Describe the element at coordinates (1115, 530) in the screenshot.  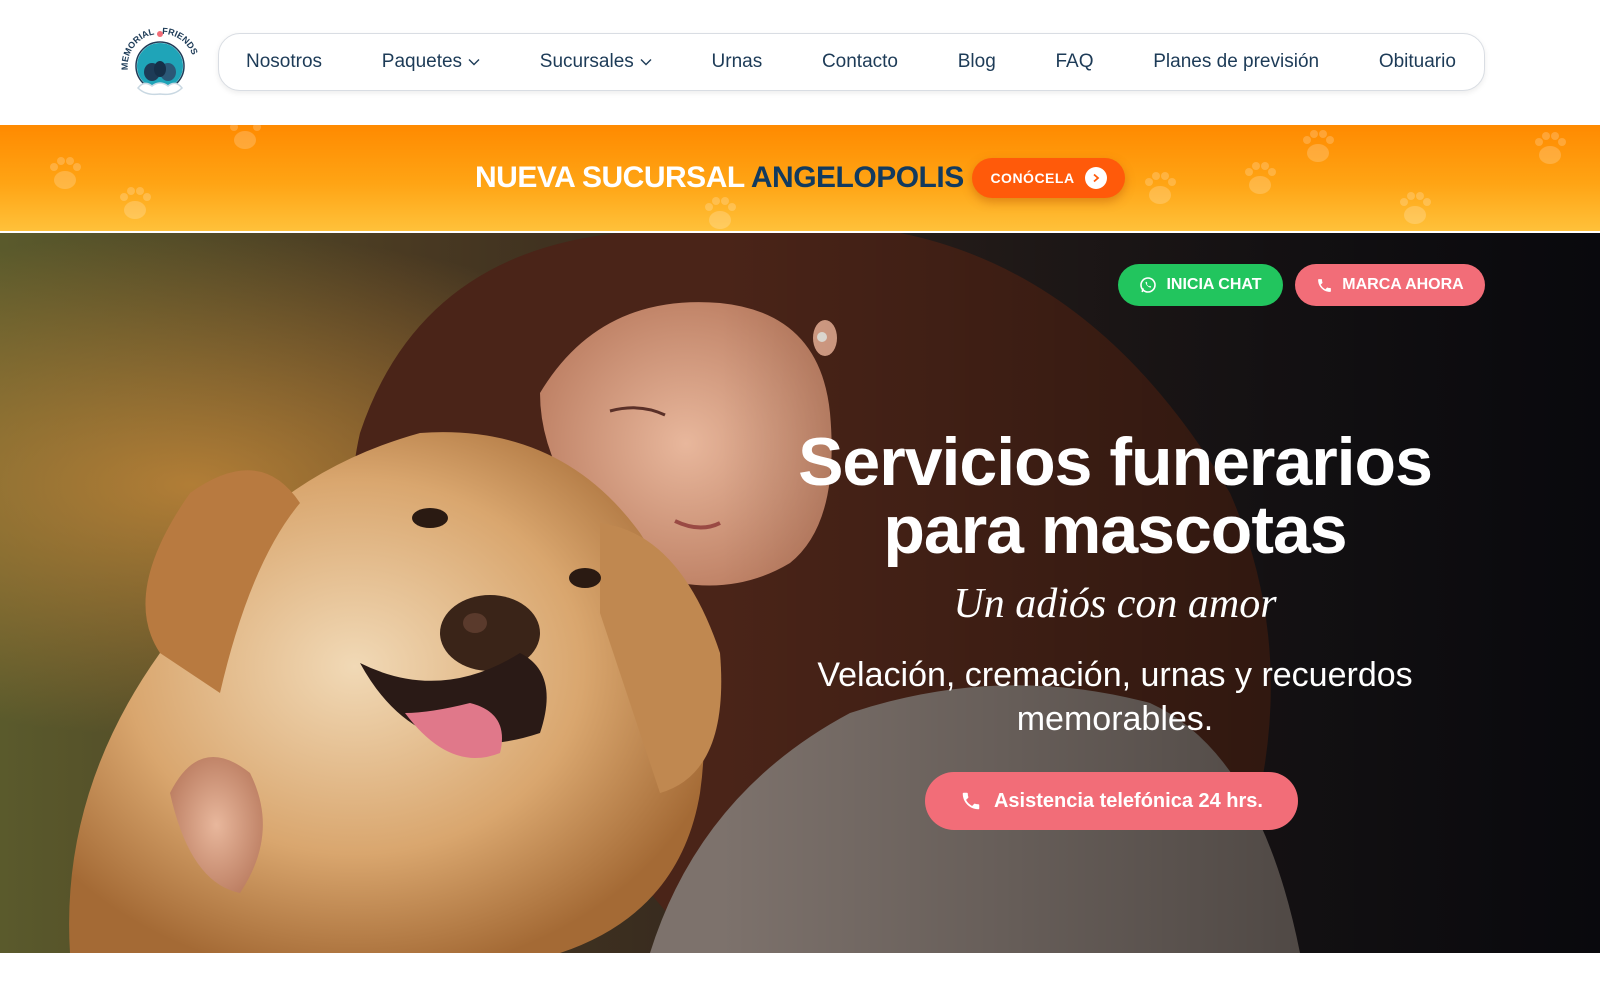
I see `hero-title-line-2: para mascotas` at that location.